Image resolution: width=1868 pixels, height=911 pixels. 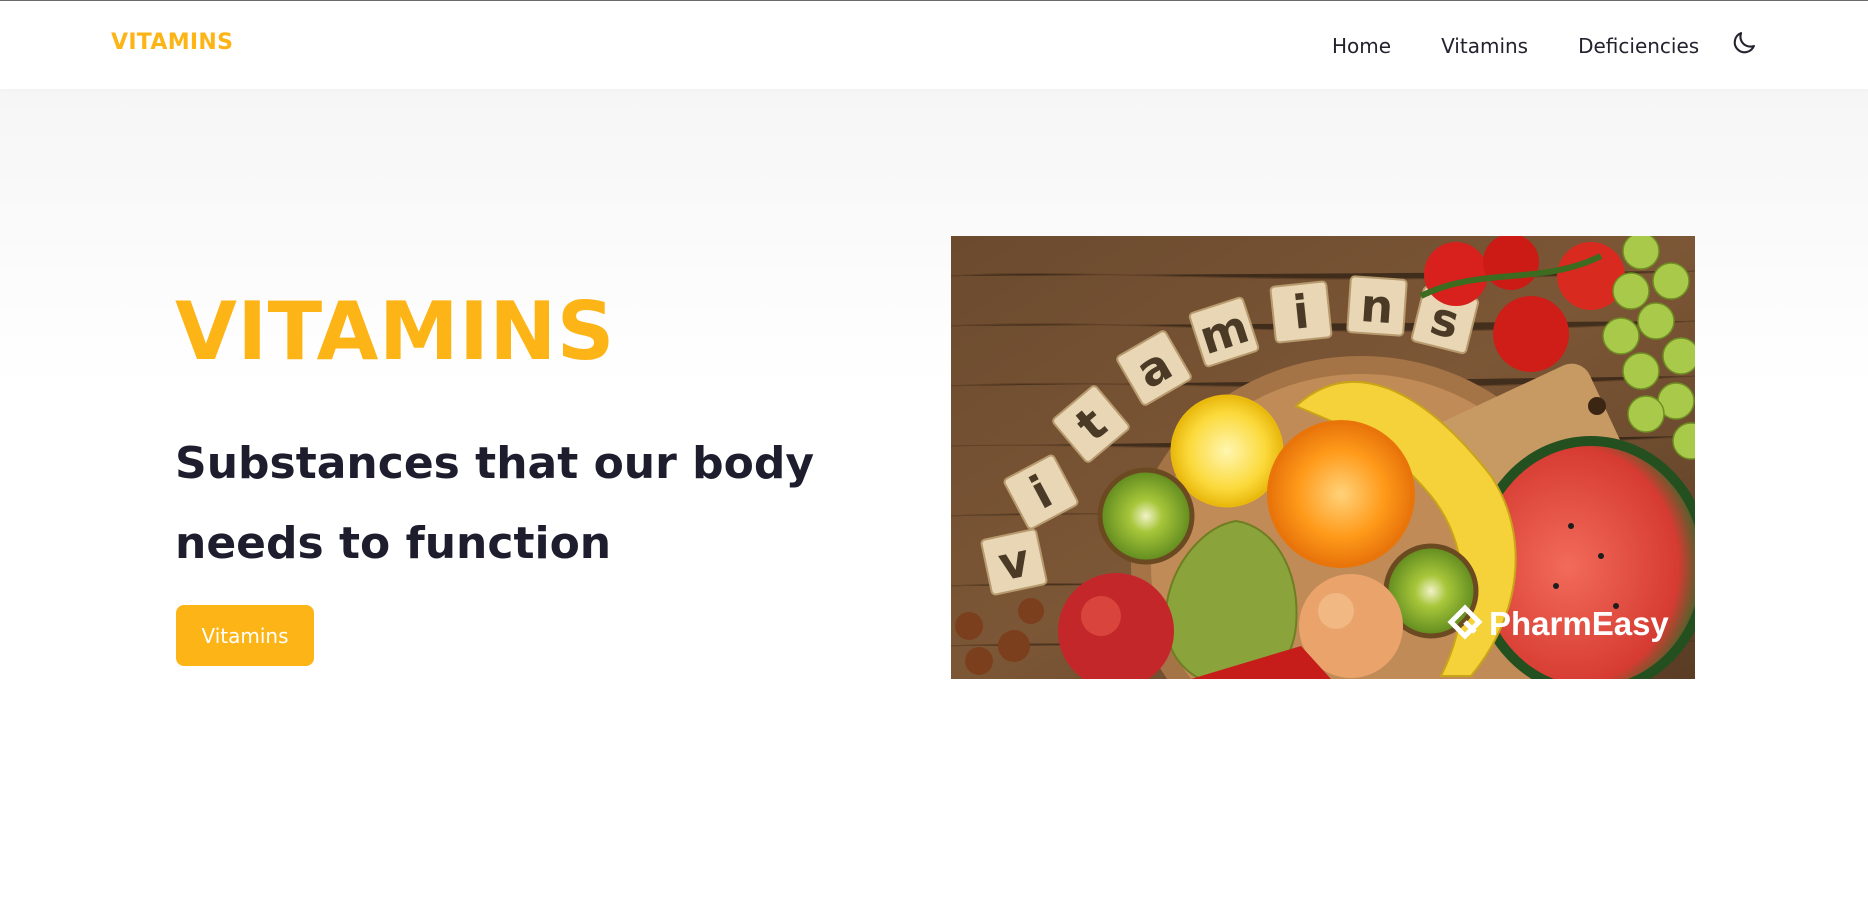 What do you see at coordinates (395, 331) in the screenshot?
I see `hero-title: VITAMINS` at bounding box center [395, 331].